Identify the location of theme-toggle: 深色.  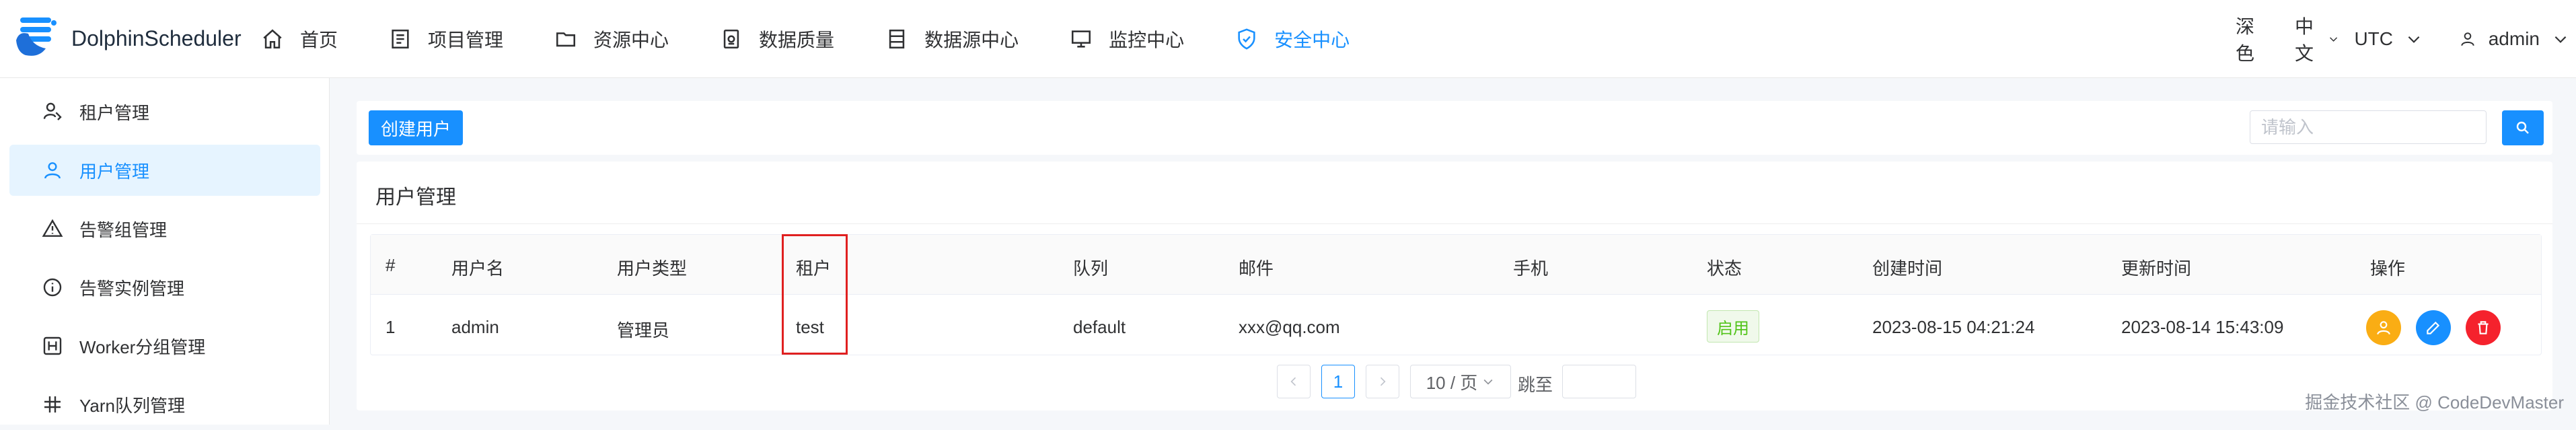
(2245, 39).